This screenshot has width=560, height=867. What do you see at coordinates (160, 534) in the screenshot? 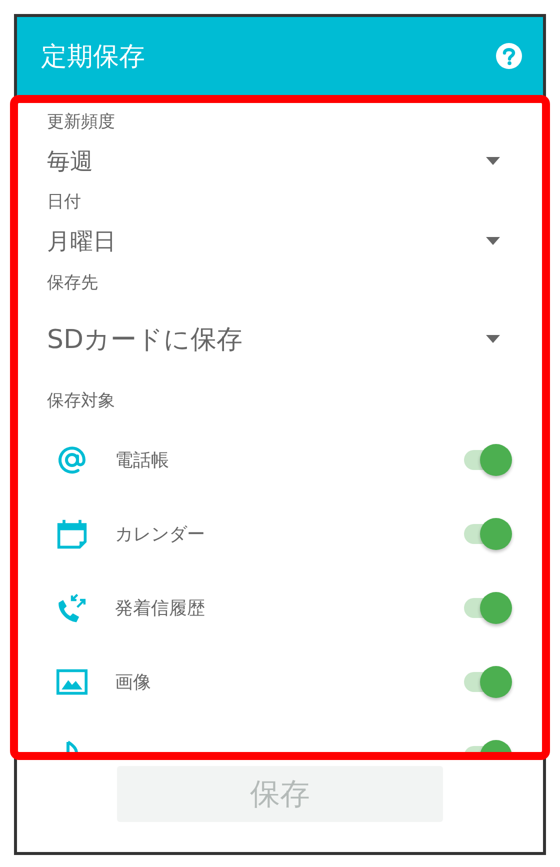
I see `item-label: カレンダー` at bounding box center [160, 534].